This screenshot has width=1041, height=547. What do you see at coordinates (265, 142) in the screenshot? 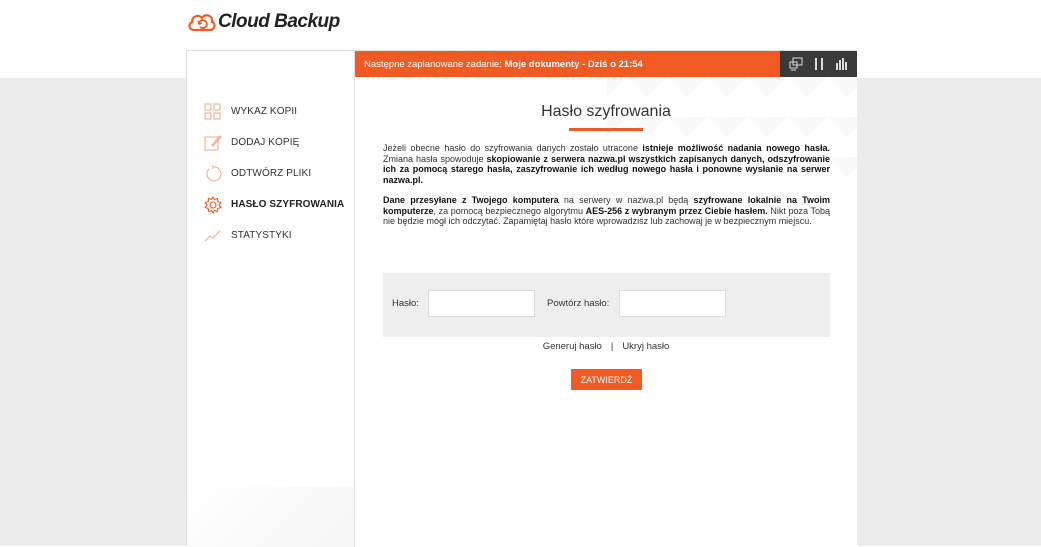
I see `sidebar-item-label: DODAJ KOPIĘ` at bounding box center [265, 142].